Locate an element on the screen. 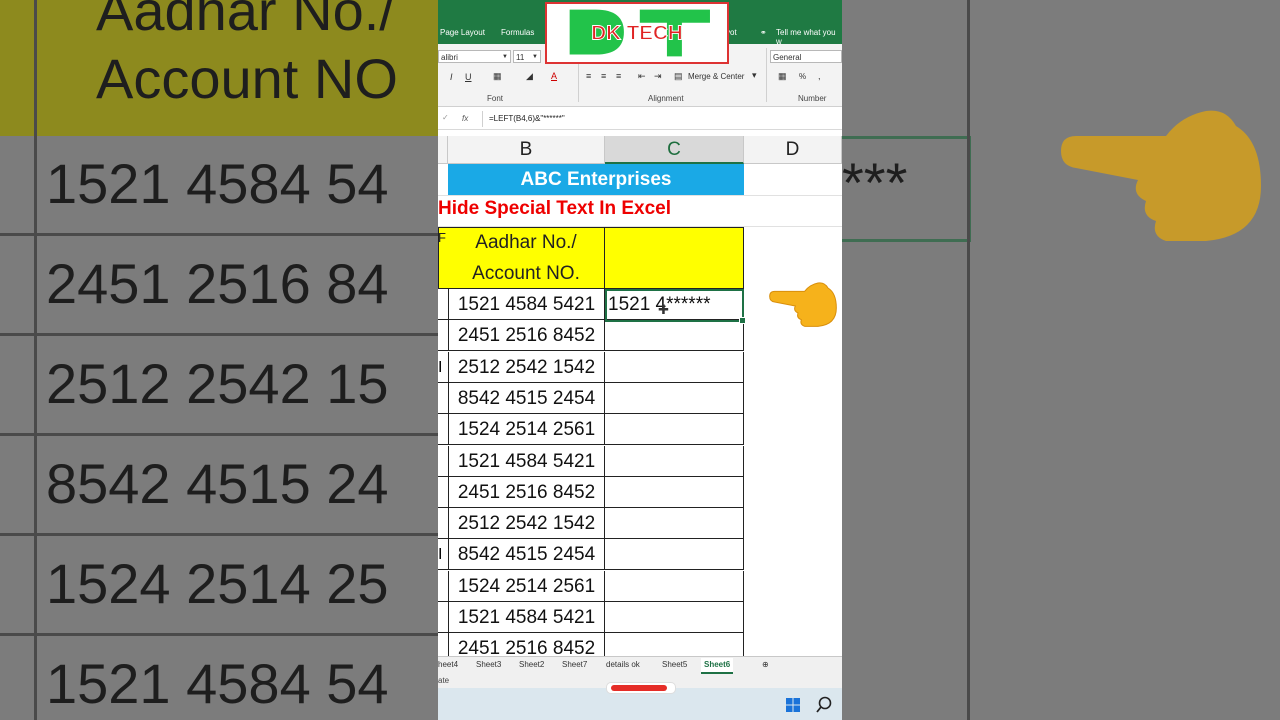  bg-divider is located at coordinates (968, 360).